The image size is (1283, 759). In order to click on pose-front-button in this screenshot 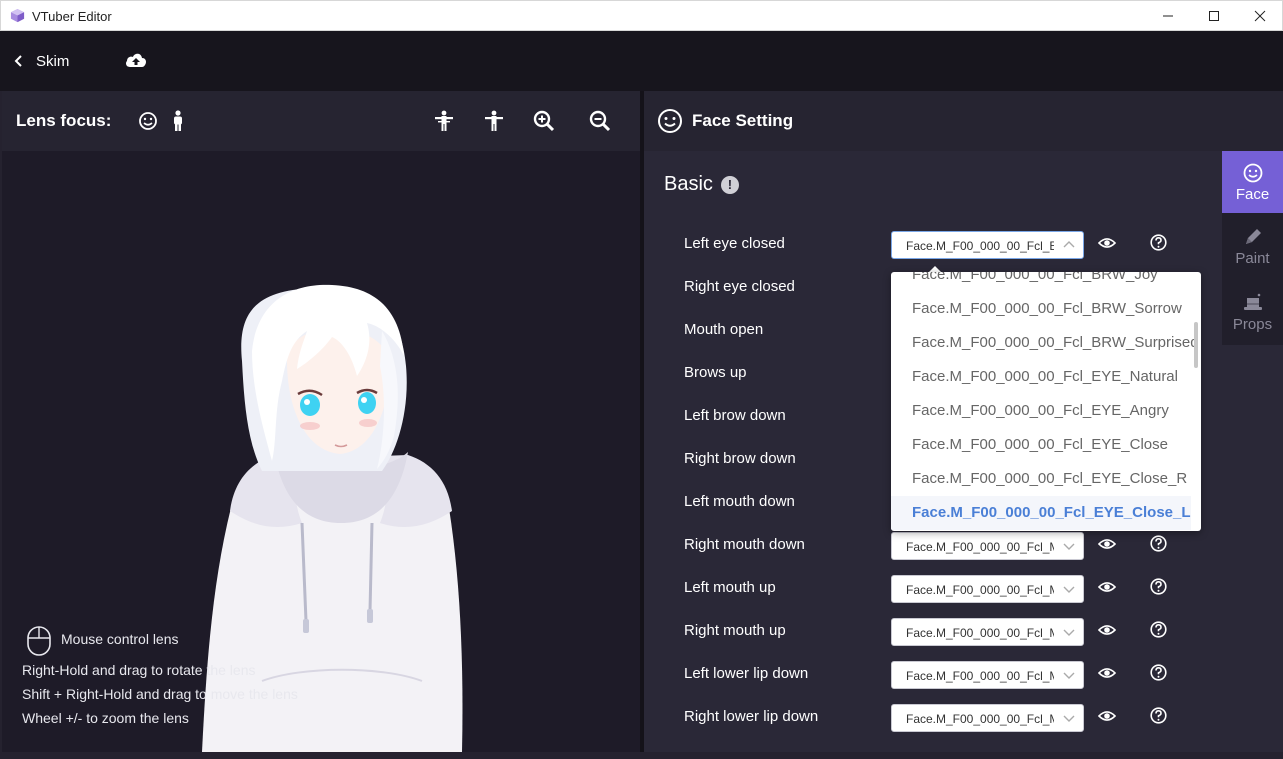, I will do `click(444, 121)`.